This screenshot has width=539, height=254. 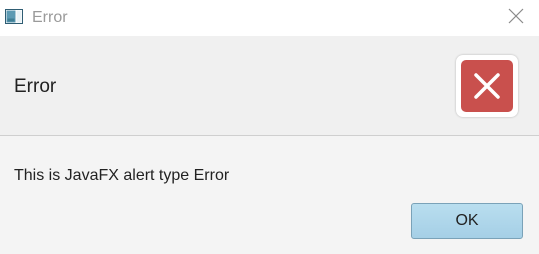 I want to click on window-close-button, so click(x=516, y=18).